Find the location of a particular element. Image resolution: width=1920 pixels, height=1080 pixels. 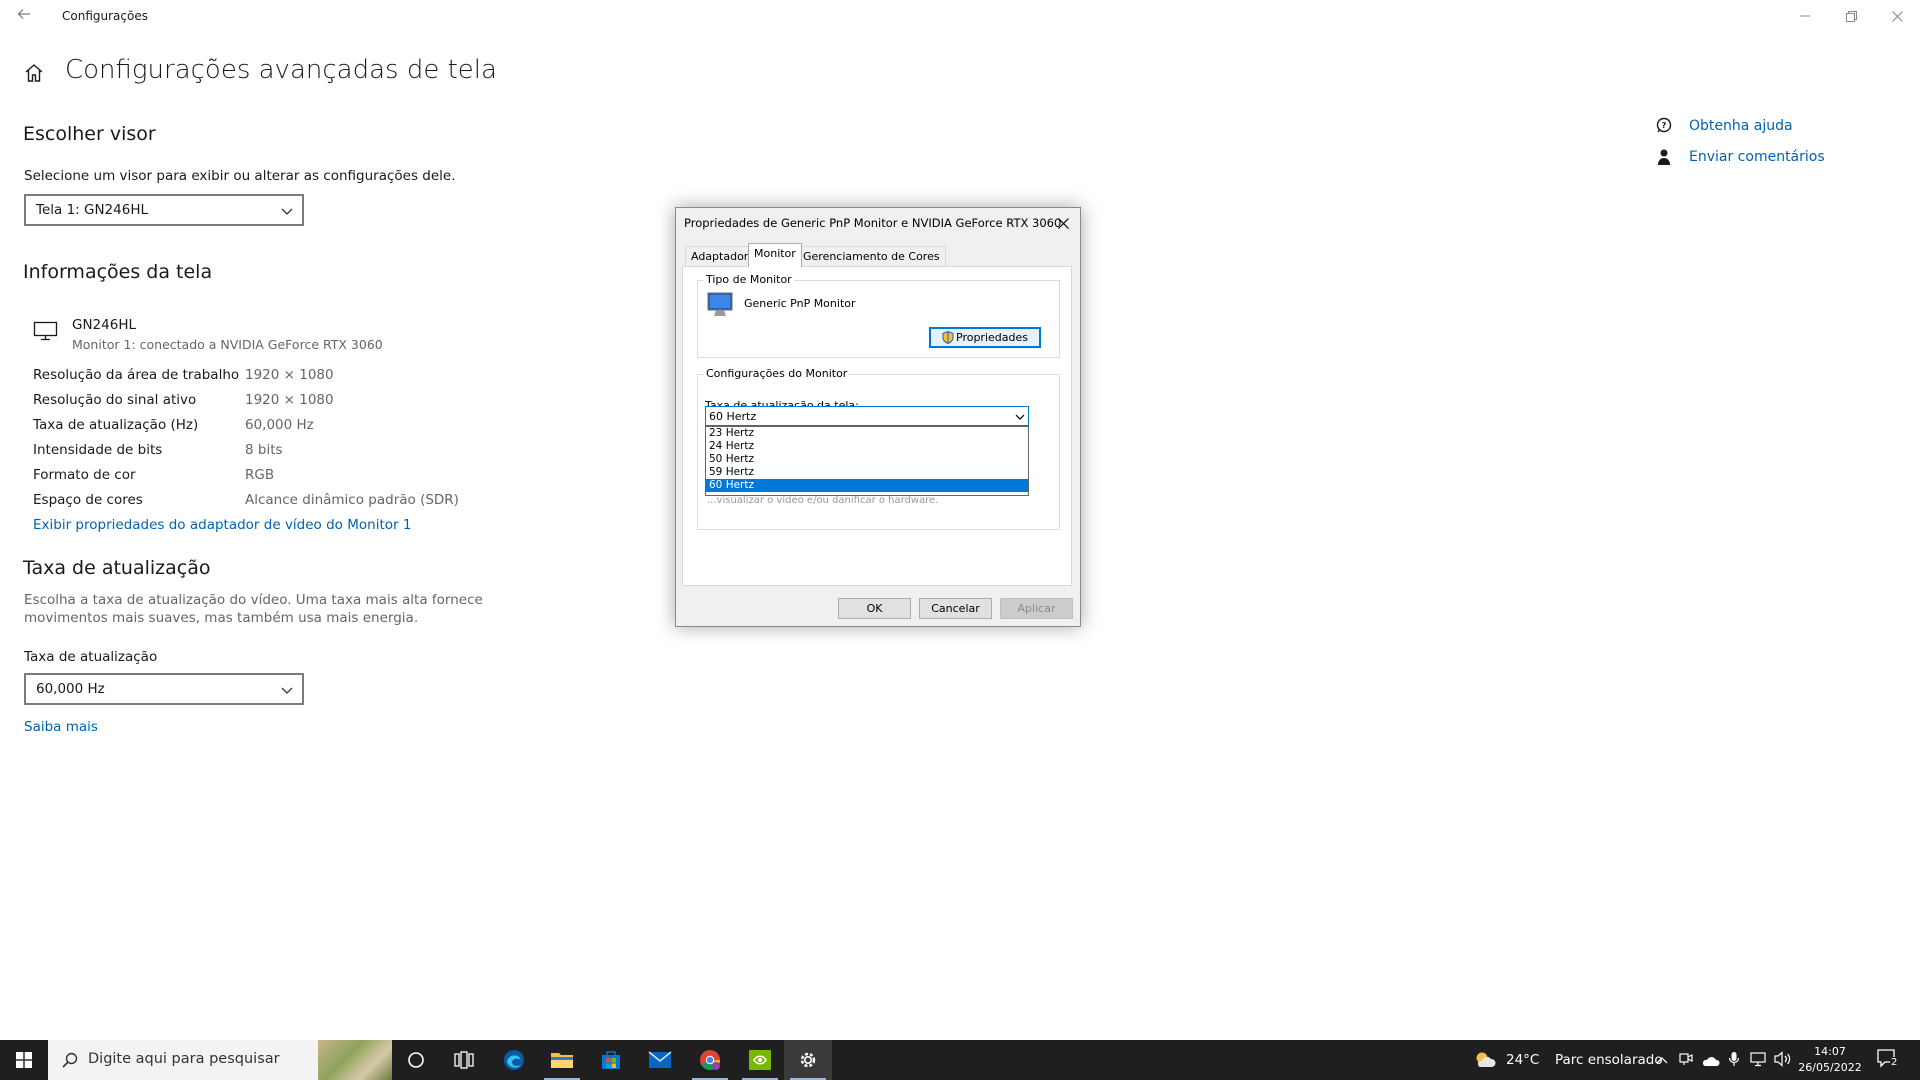

clock-date: 26/05/2022 is located at coordinates (1830, 1067).